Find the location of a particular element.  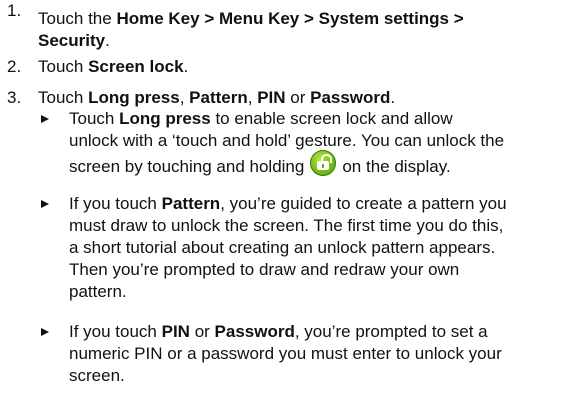

bullet-line: screen. is located at coordinates (97, 375).